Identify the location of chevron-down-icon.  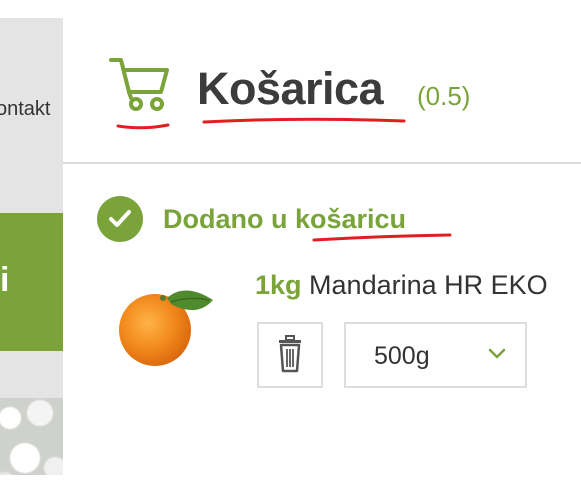
(497, 353).